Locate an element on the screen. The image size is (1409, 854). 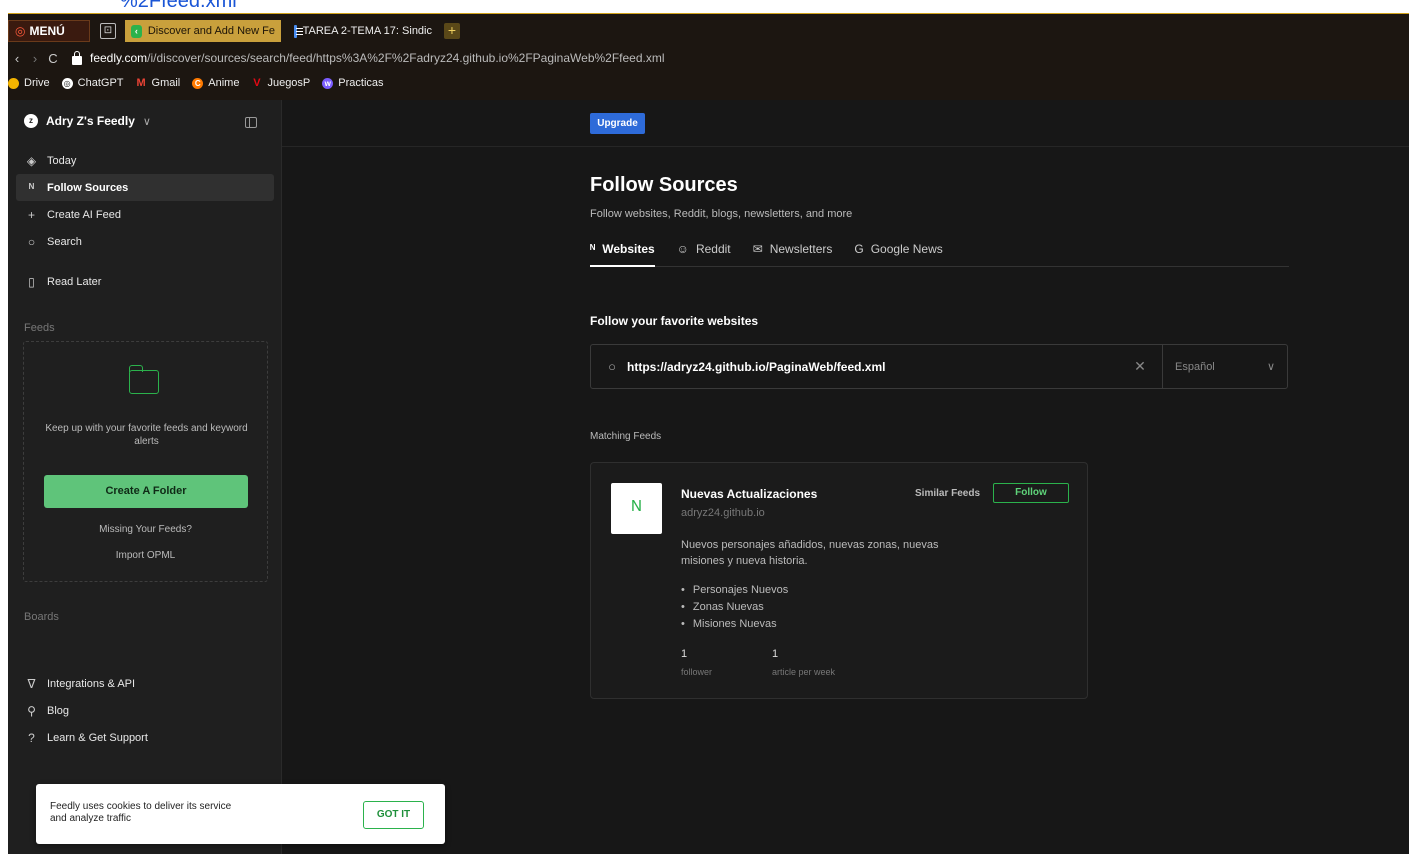
similar-feeds-button: Similar Feeds is located at coordinates (947, 493).